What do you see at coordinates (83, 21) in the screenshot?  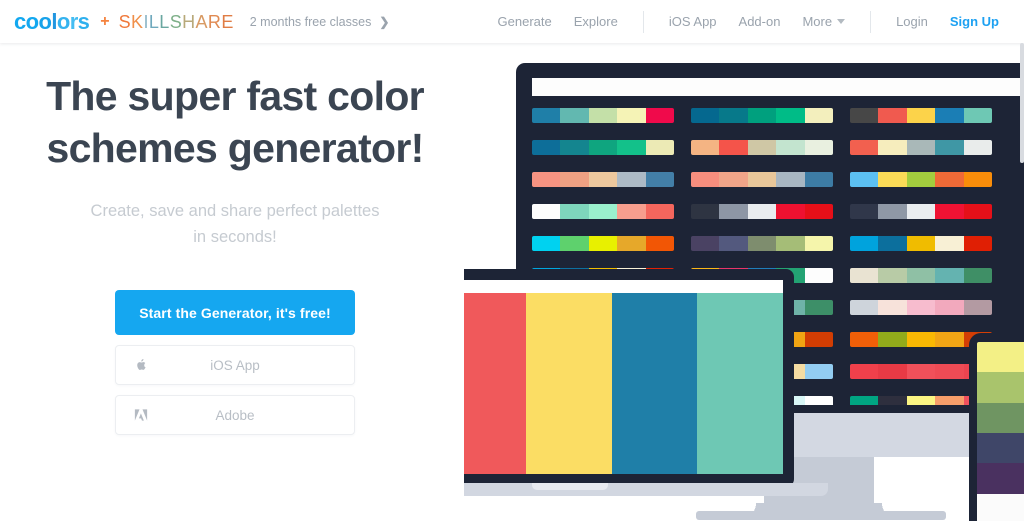 I see `coolors-logo-letter-6: s` at bounding box center [83, 21].